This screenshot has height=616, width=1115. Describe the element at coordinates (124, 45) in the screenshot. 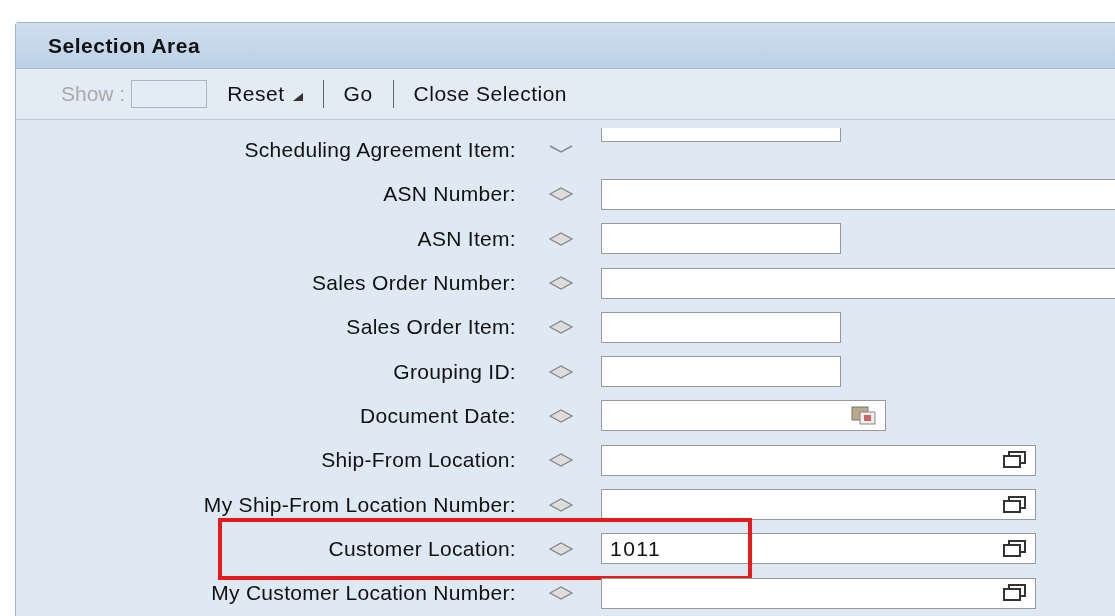

I see `panel-title: Selection Area` at that location.